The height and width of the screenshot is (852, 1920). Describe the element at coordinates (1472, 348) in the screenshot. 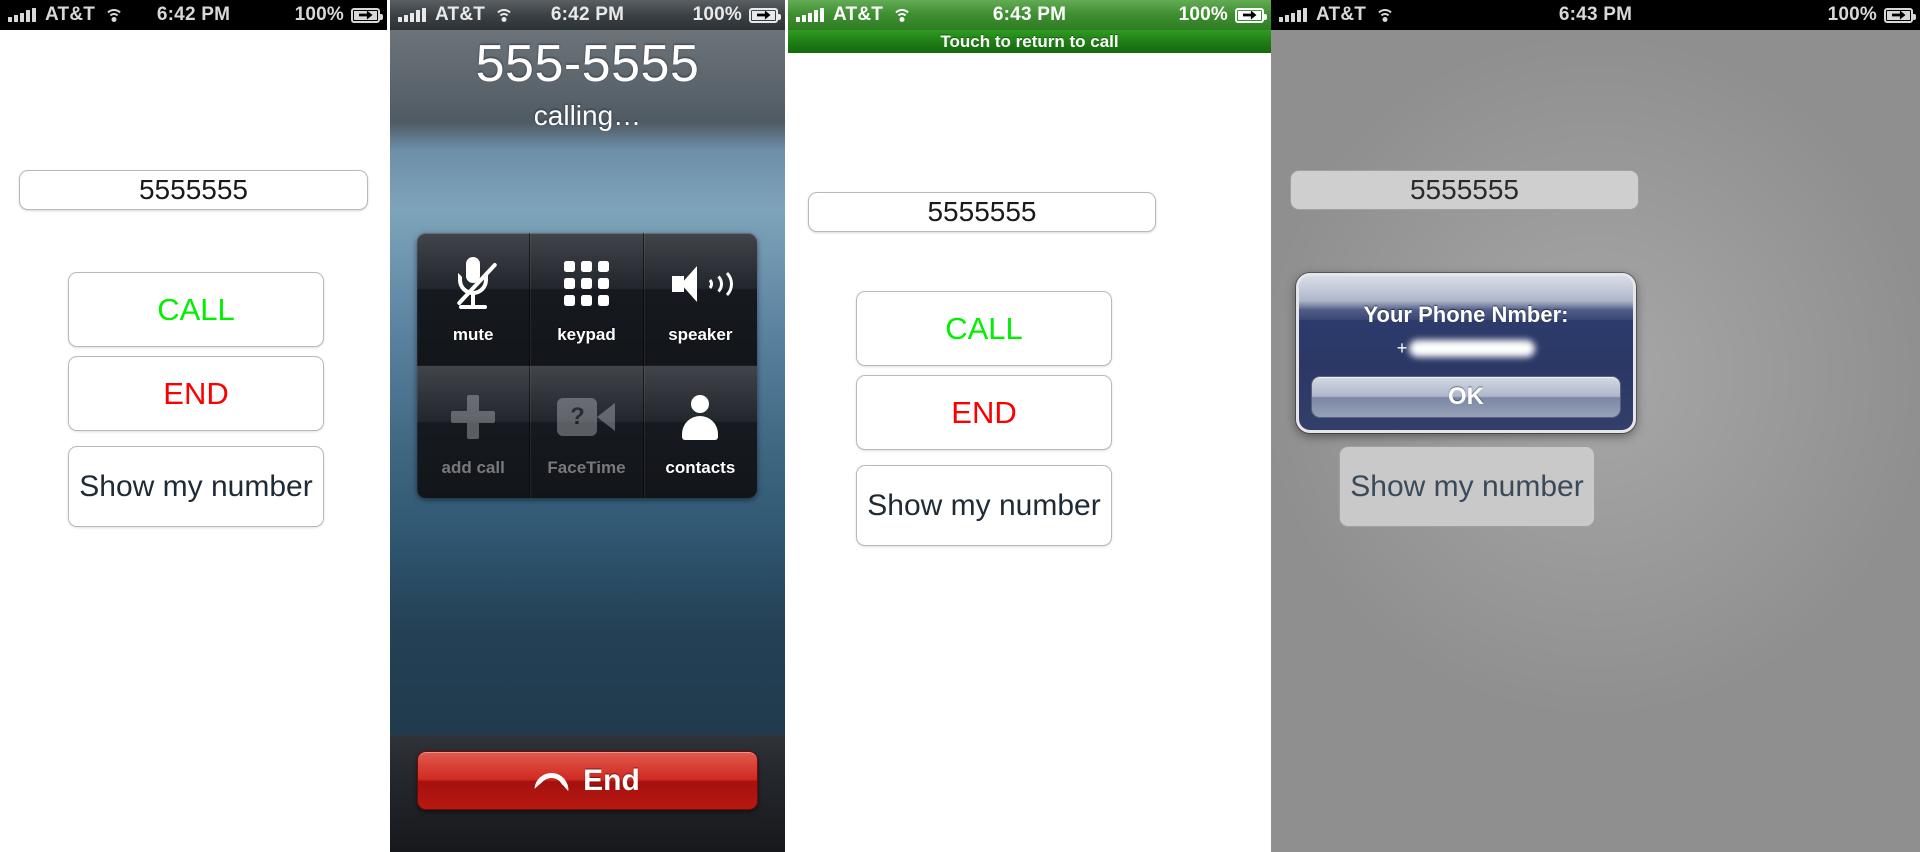

I see `redacted-phone-number` at that location.